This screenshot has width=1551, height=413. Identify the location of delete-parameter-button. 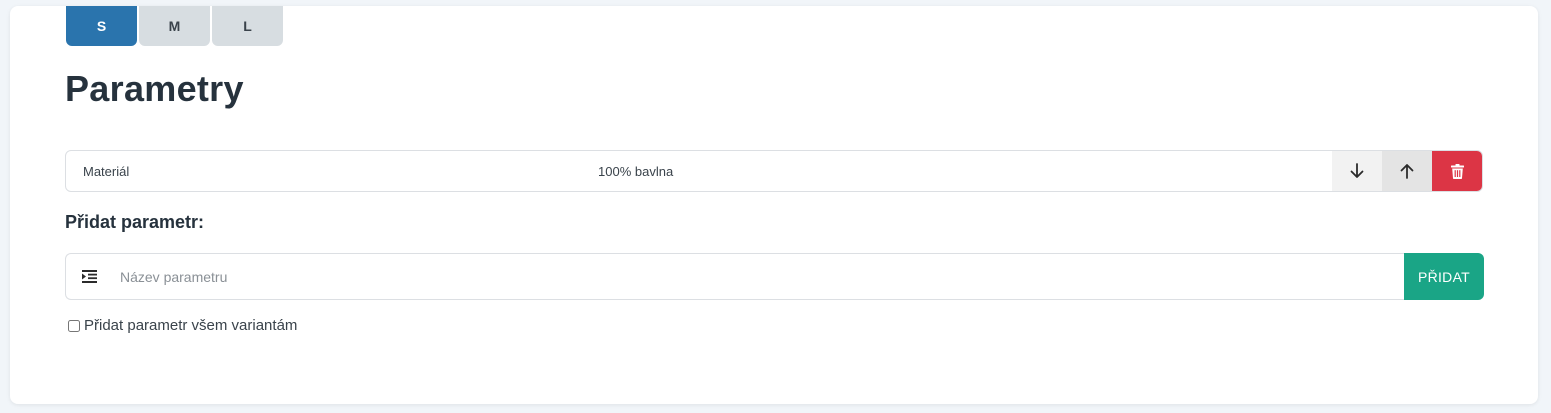
(1457, 171).